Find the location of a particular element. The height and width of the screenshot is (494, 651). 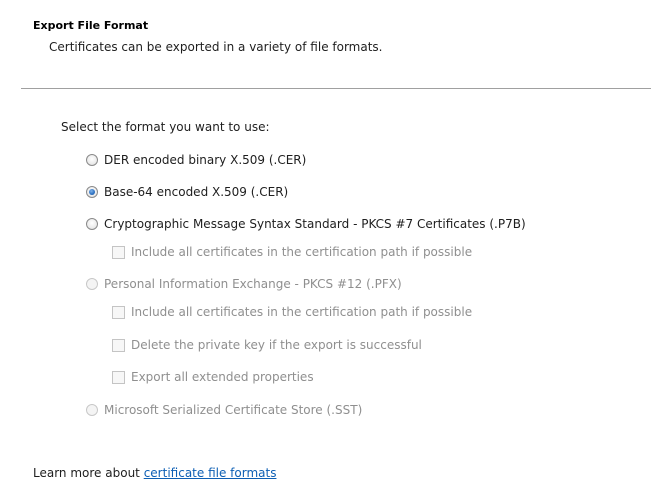

base64-label: Base-64 encoded X.509 (.CER) is located at coordinates (196, 192).